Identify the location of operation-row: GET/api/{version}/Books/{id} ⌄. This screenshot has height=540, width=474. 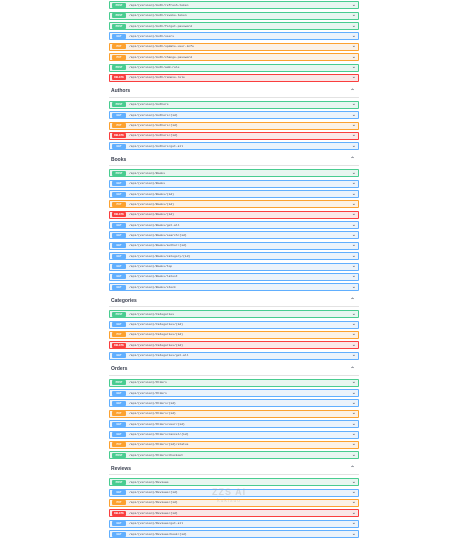
(234, 194).